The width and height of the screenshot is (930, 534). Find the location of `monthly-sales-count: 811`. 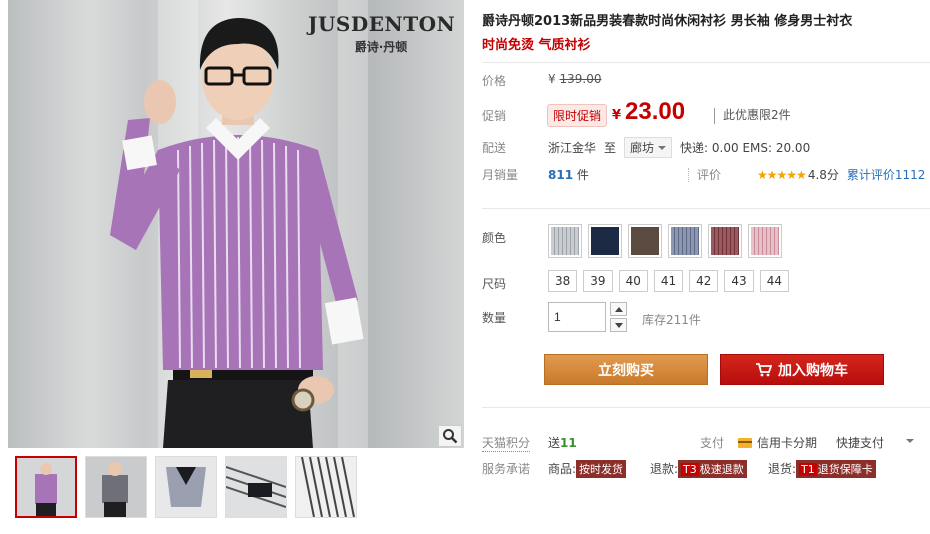

monthly-sales-count: 811 is located at coordinates (561, 175).